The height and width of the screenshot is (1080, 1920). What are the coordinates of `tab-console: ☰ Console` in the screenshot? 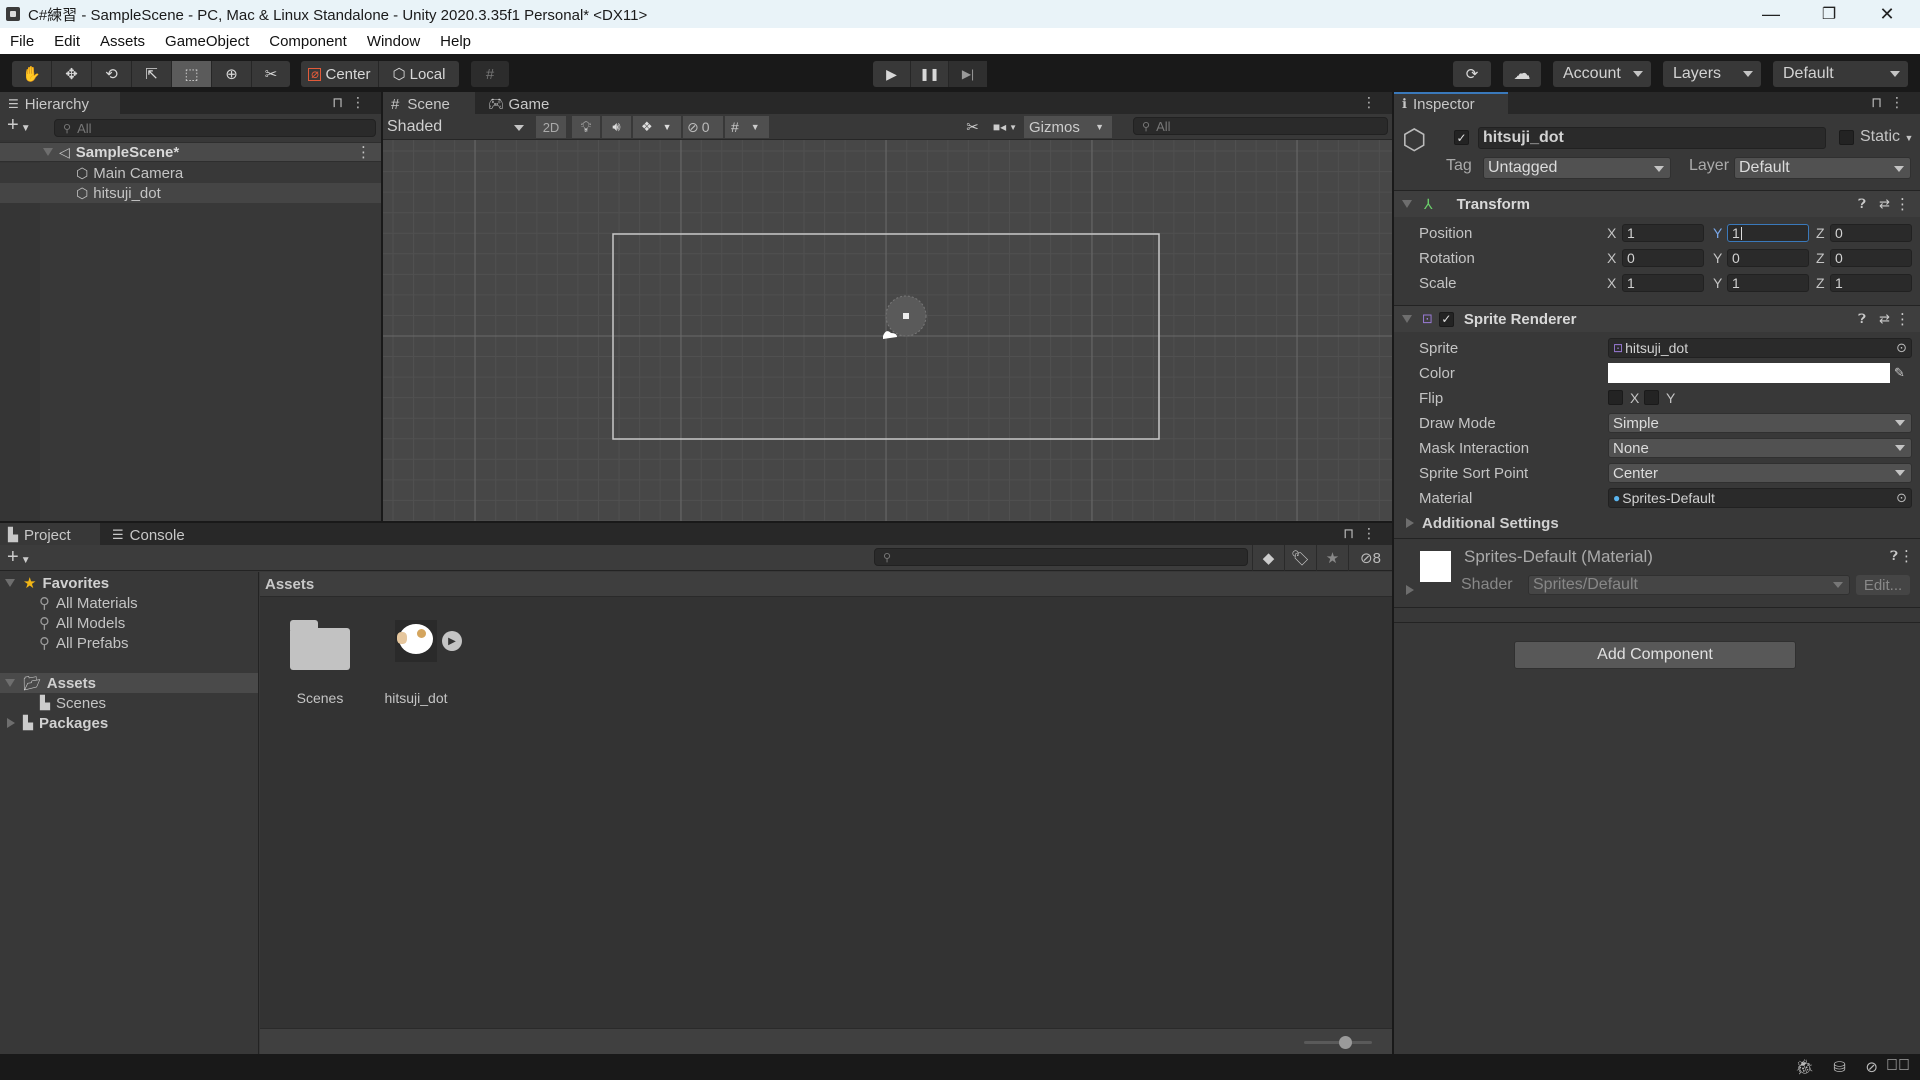 It's located at (154, 534).